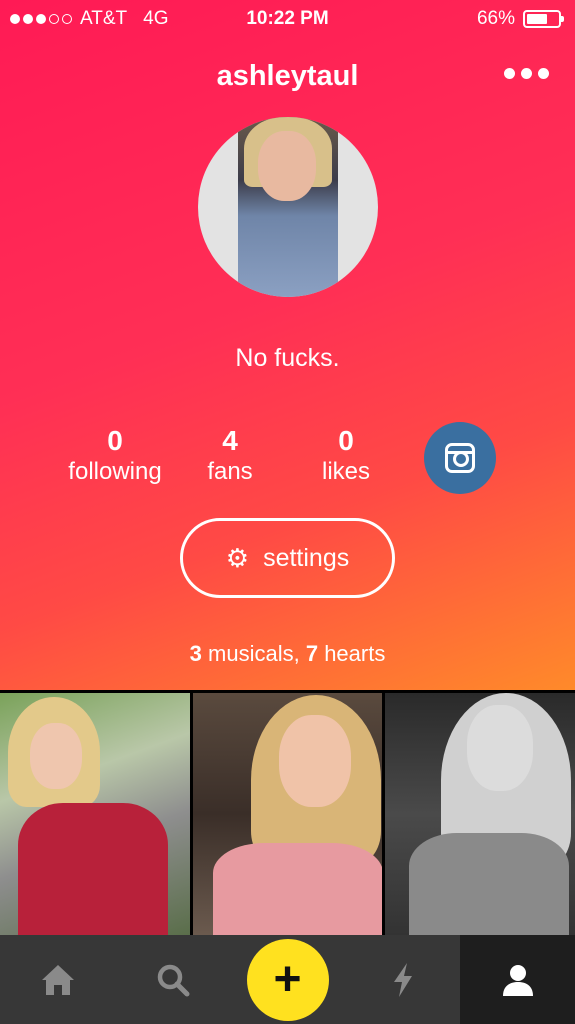 The height and width of the screenshot is (1024, 575). I want to click on settings-button: ⚙ settings, so click(287, 558).